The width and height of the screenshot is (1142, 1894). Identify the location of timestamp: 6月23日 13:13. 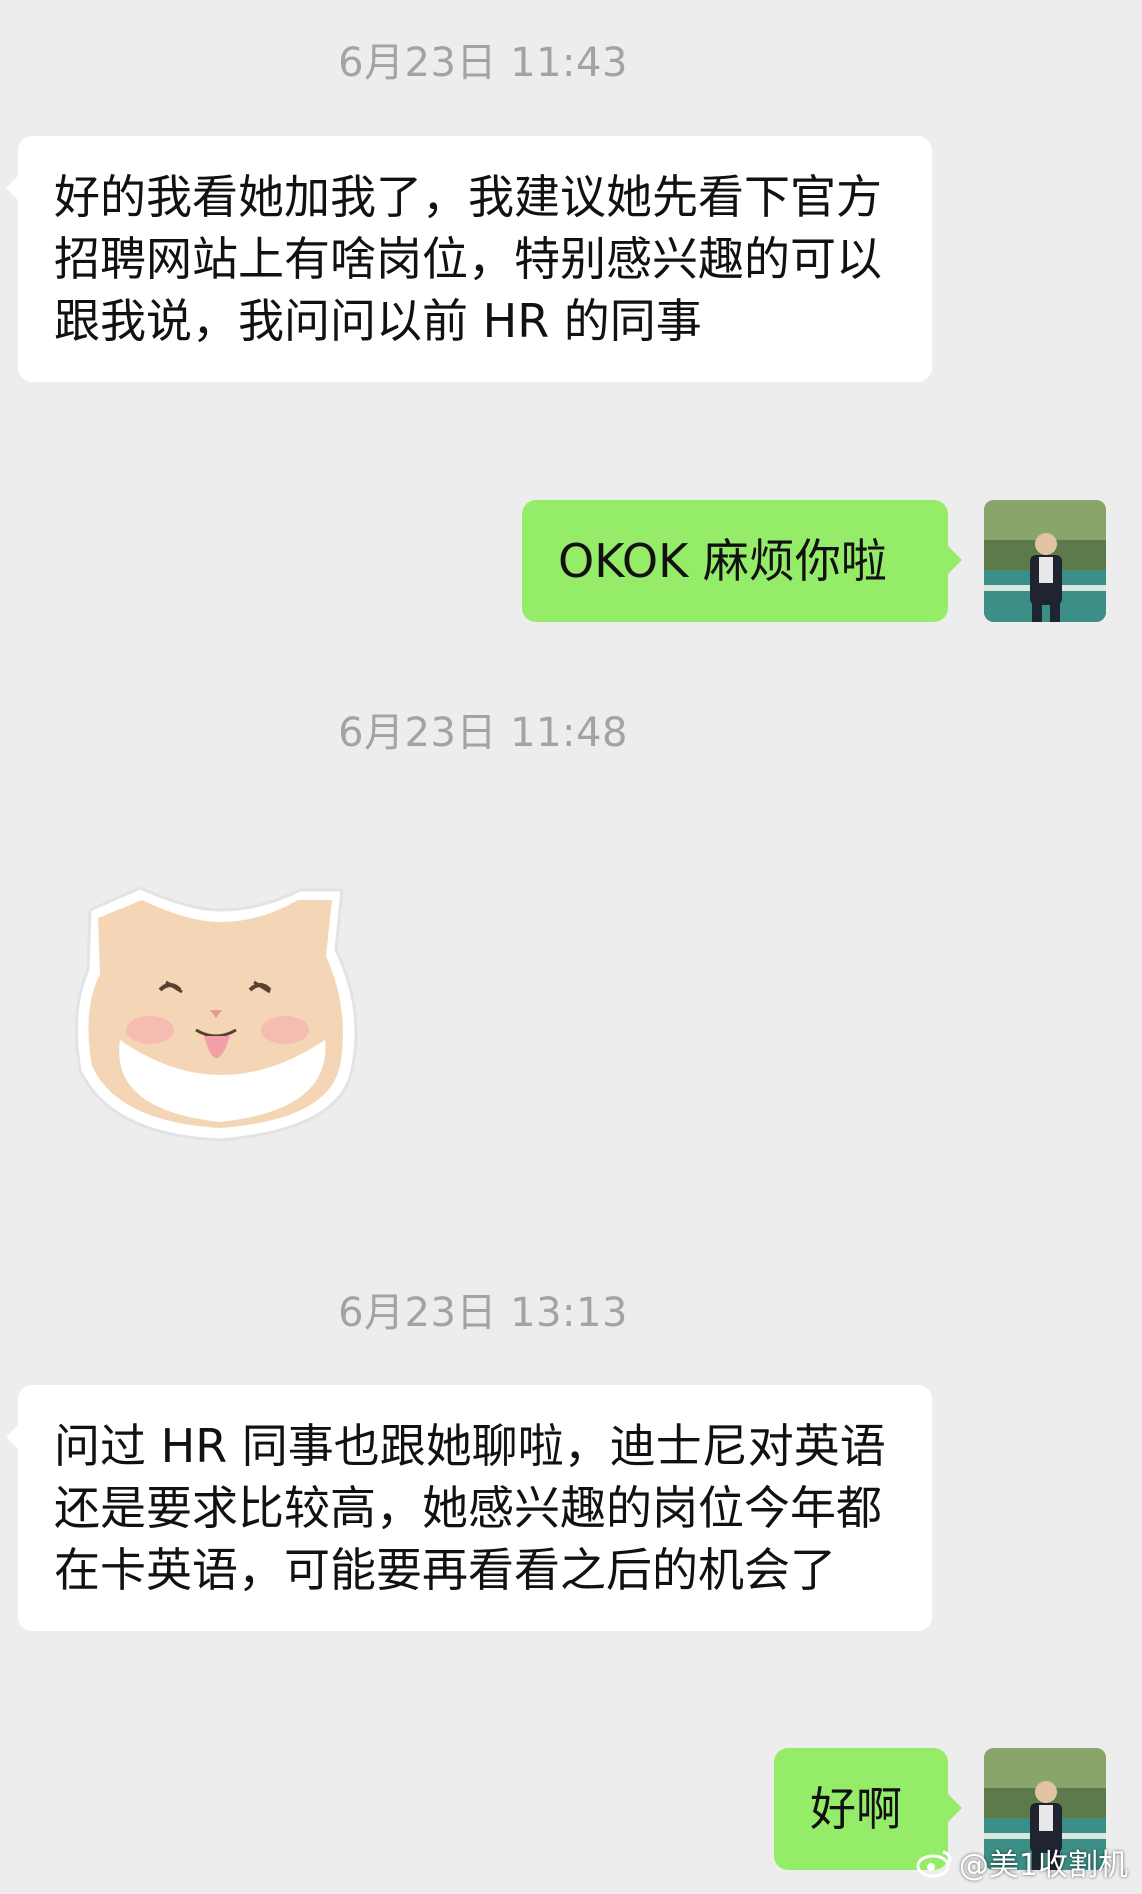
(483, 1313).